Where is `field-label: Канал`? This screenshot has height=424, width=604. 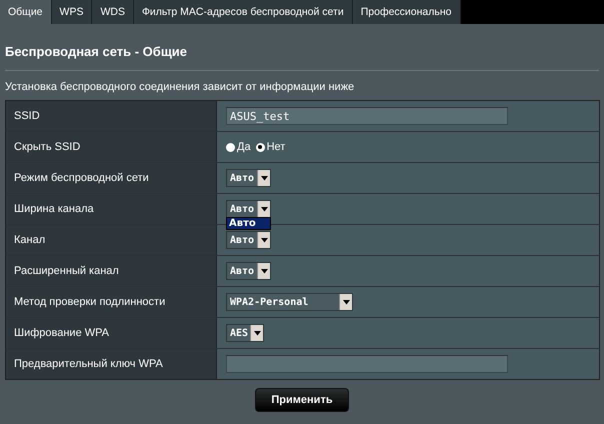
field-label: Канал is located at coordinates (111, 240).